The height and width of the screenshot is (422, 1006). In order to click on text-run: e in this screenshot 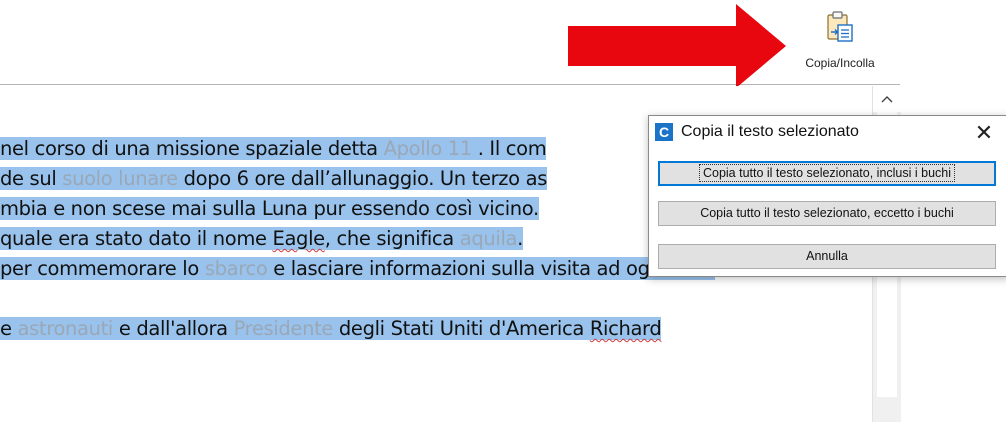, I will do `click(9, 328)`.